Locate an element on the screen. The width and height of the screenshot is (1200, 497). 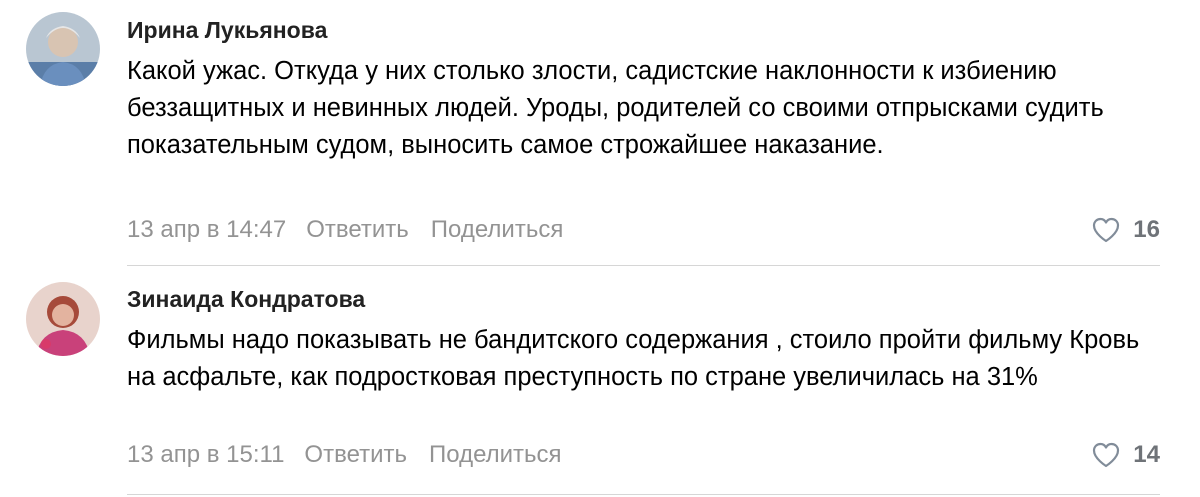
comment-author: Зинаида Кондратова is located at coordinates (246, 299).